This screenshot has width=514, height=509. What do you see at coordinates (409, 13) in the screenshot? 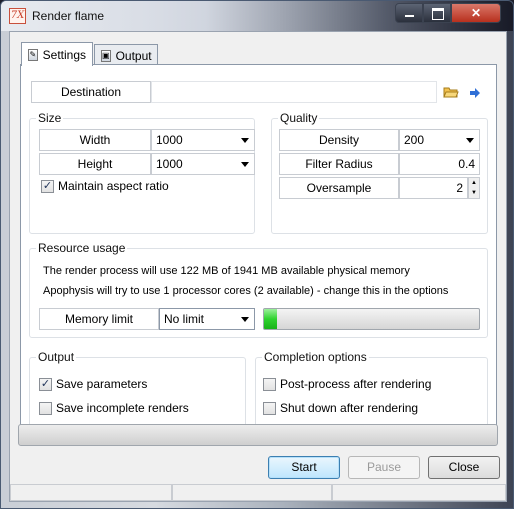
I see `minimize-button` at bounding box center [409, 13].